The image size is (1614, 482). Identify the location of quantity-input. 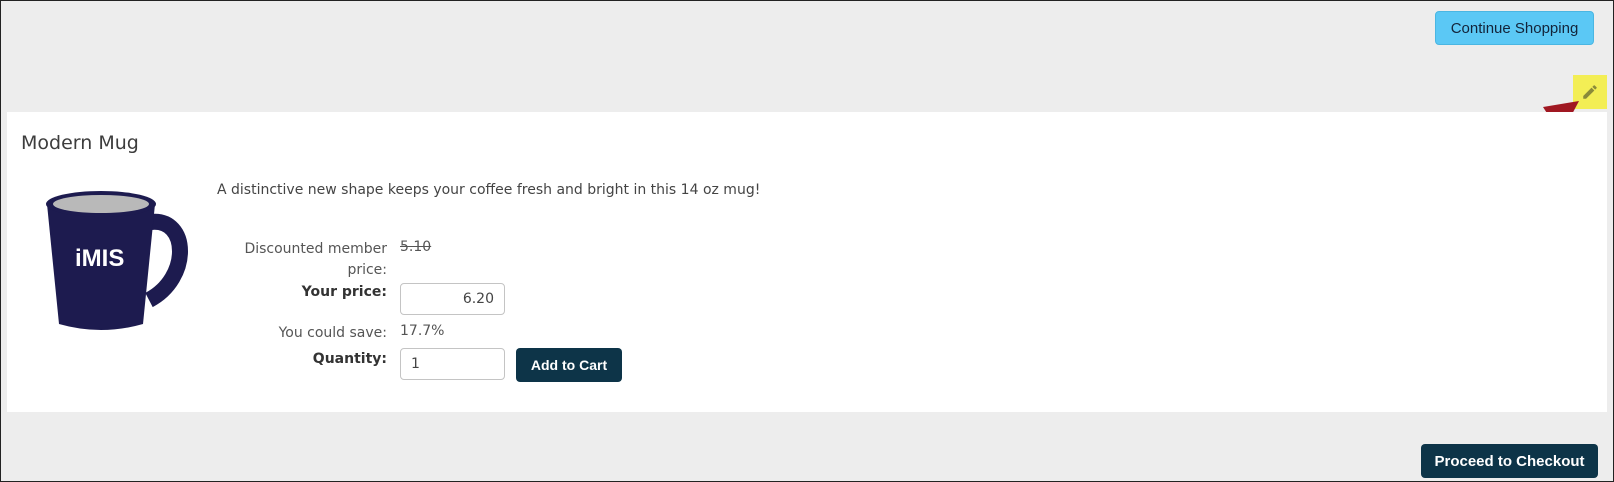
(452, 364).